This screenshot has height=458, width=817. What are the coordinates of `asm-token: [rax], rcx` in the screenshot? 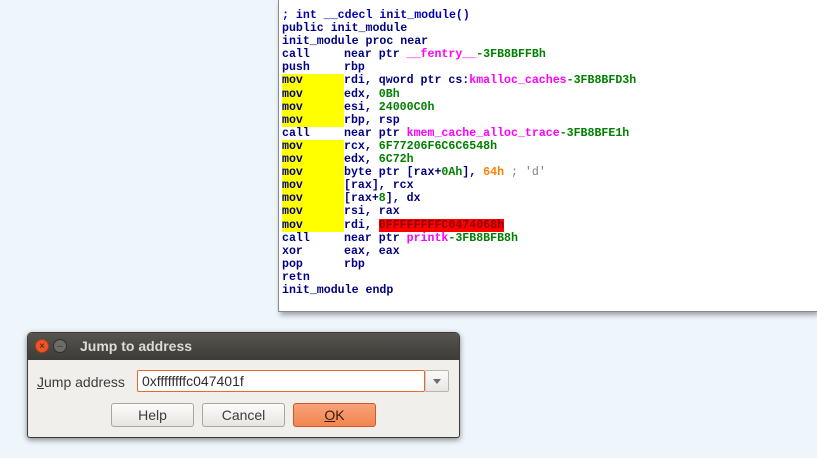 It's located at (379, 186).